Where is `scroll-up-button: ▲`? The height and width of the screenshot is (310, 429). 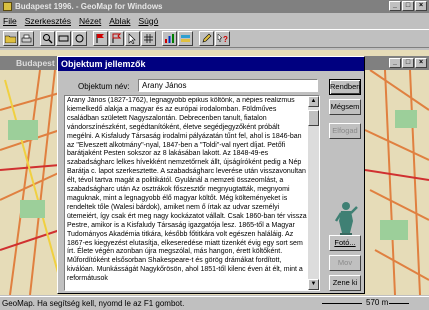
scroll-up-button: ▲ is located at coordinates (313, 101).